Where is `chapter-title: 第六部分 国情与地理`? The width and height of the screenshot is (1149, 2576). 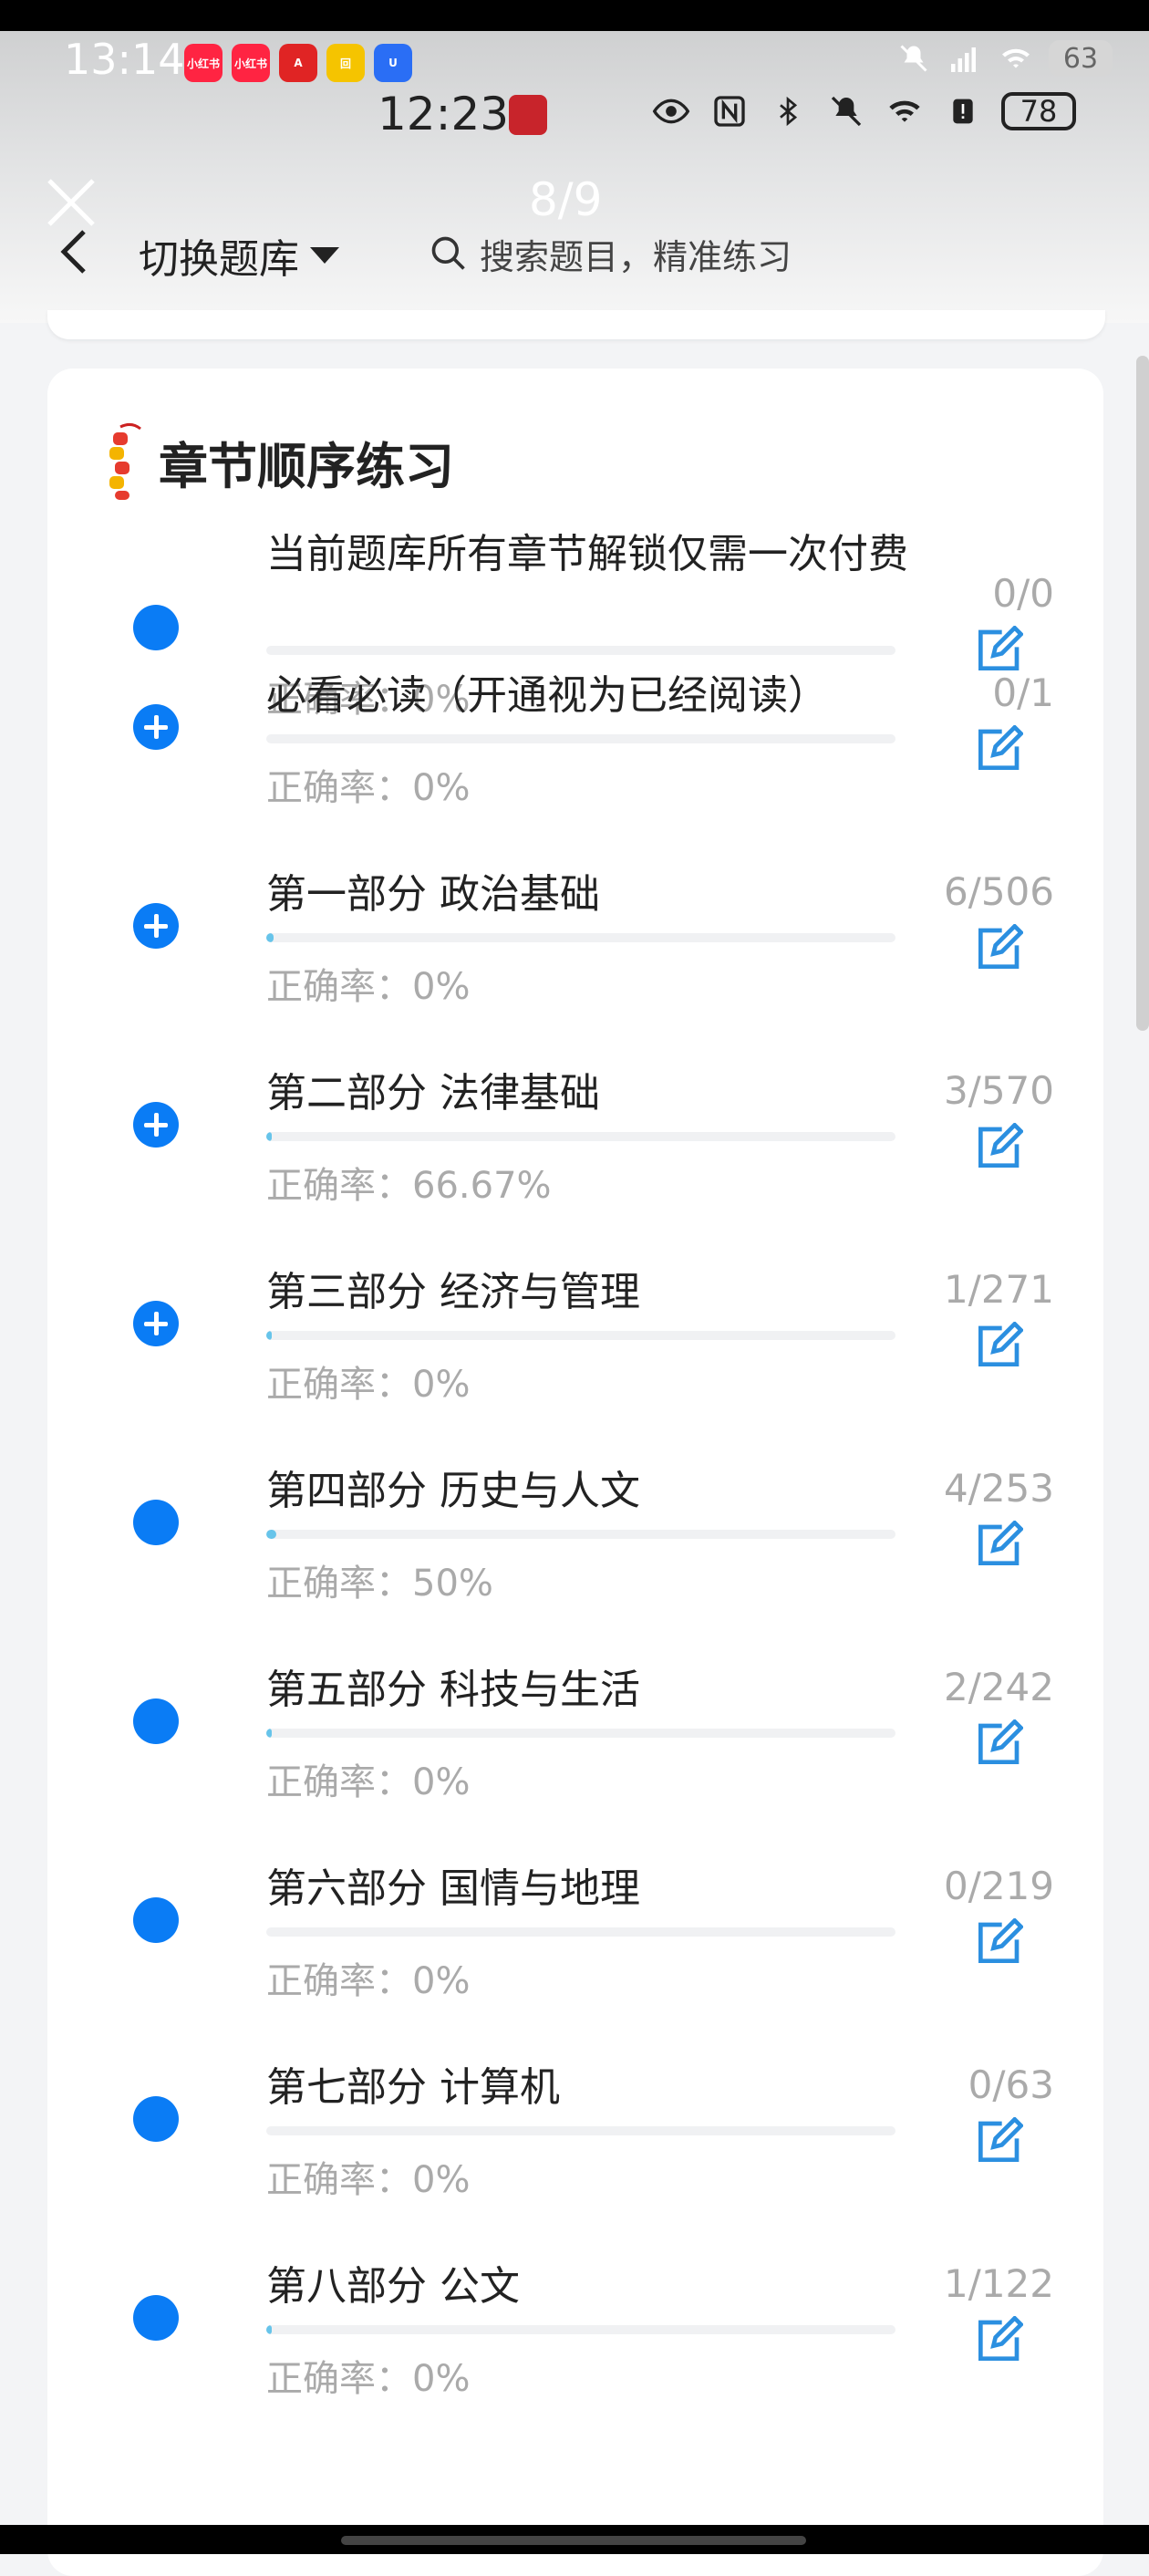 chapter-title: 第六部分 国情与地理 is located at coordinates (603, 1890).